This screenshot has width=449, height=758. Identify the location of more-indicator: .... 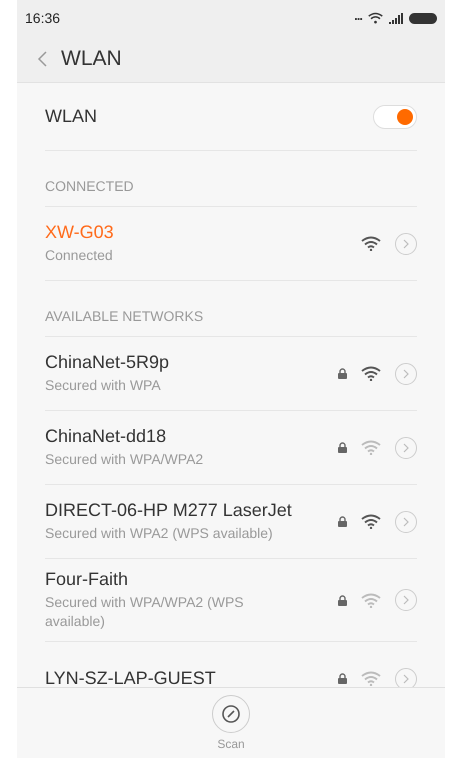
(358, 16).